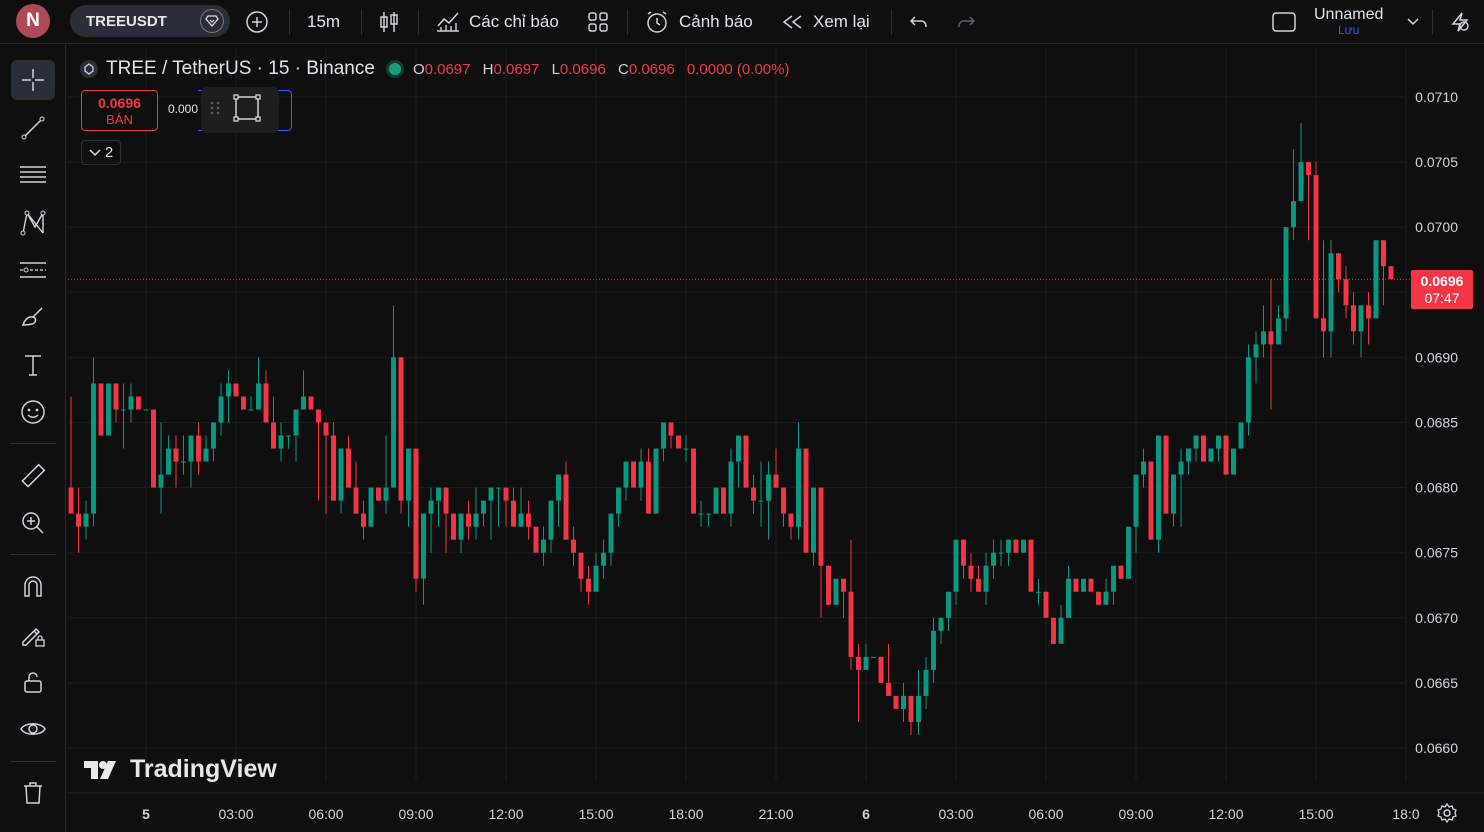  What do you see at coordinates (101, 152) in the screenshot?
I see `indicators-collapse-button: 2` at bounding box center [101, 152].